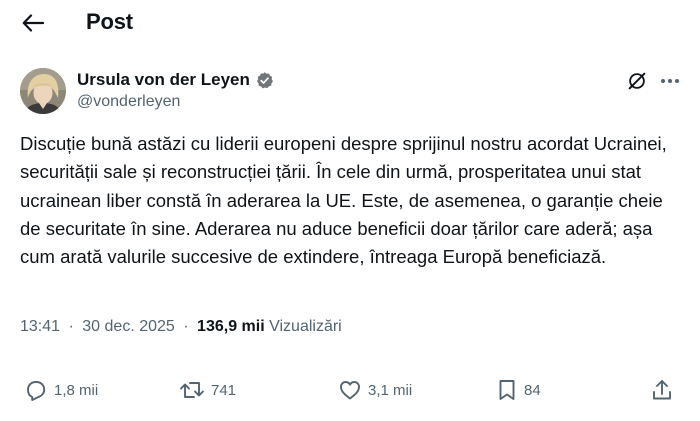 This screenshot has width=700, height=421. What do you see at coordinates (390, 390) in the screenshot?
I see `like-count: 3,1 mii` at bounding box center [390, 390].